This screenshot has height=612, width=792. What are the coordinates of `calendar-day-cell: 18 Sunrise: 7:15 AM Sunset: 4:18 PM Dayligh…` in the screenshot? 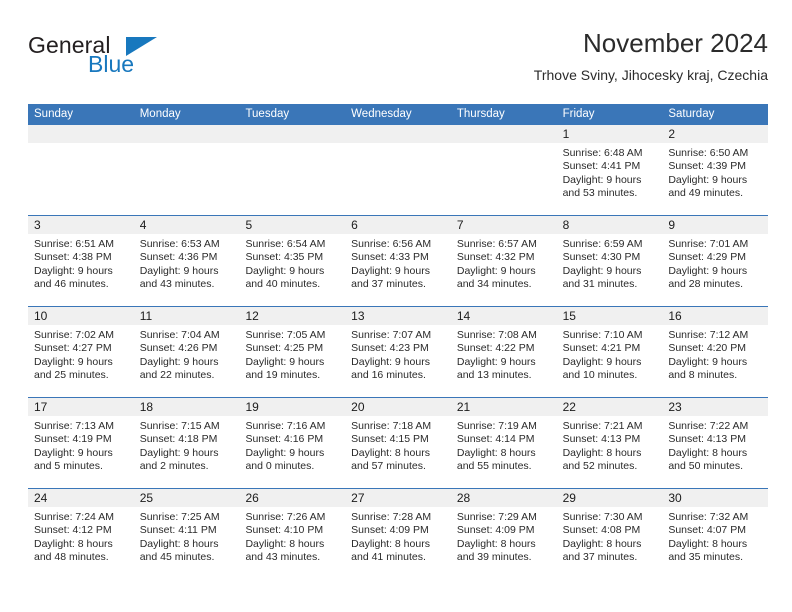 It's located at (186, 443).